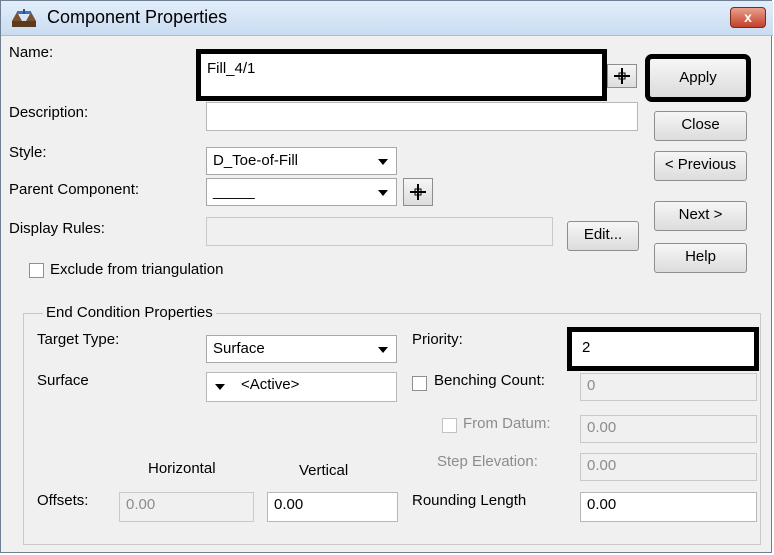  What do you see at coordinates (57, 228) in the screenshot?
I see `display-rules-label: Display Rules:` at bounding box center [57, 228].